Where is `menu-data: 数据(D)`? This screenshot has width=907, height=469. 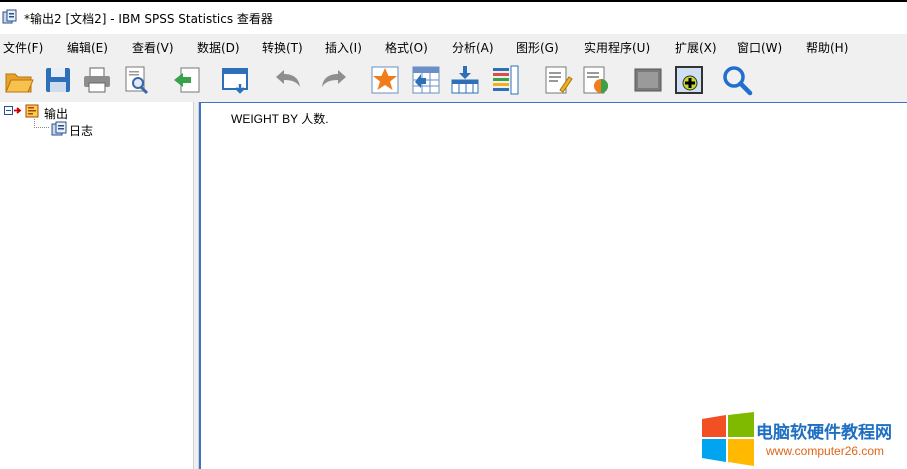 menu-data: 数据(D) is located at coordinates (218, 47).